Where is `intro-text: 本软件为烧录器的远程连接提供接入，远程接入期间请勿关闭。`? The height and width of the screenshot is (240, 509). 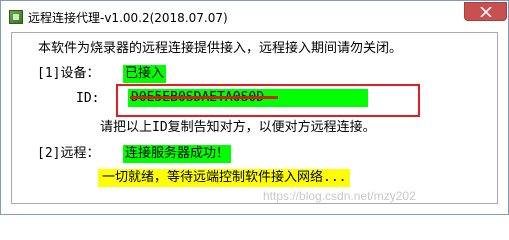
intro-text: 本软件为烧录器的远程连接提供接入，远程接入期间请勿关闭。 is located at coordinates (220, 48).